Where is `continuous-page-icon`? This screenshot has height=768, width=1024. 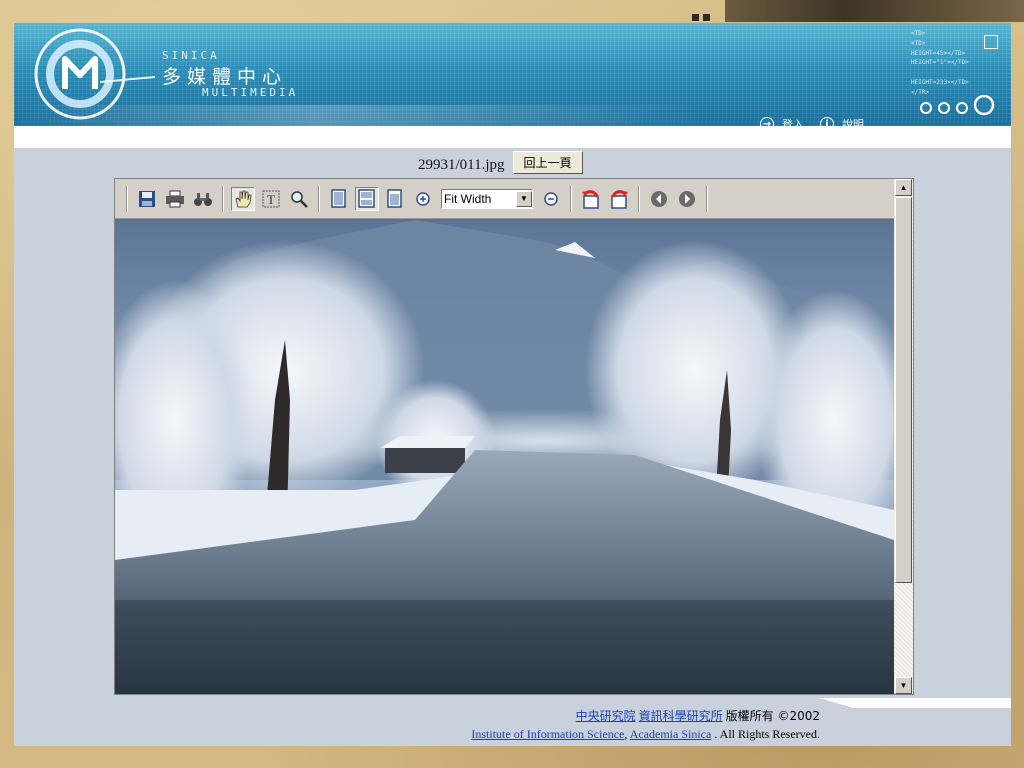 continuous-page-icon is located at coordinates (367, 198).